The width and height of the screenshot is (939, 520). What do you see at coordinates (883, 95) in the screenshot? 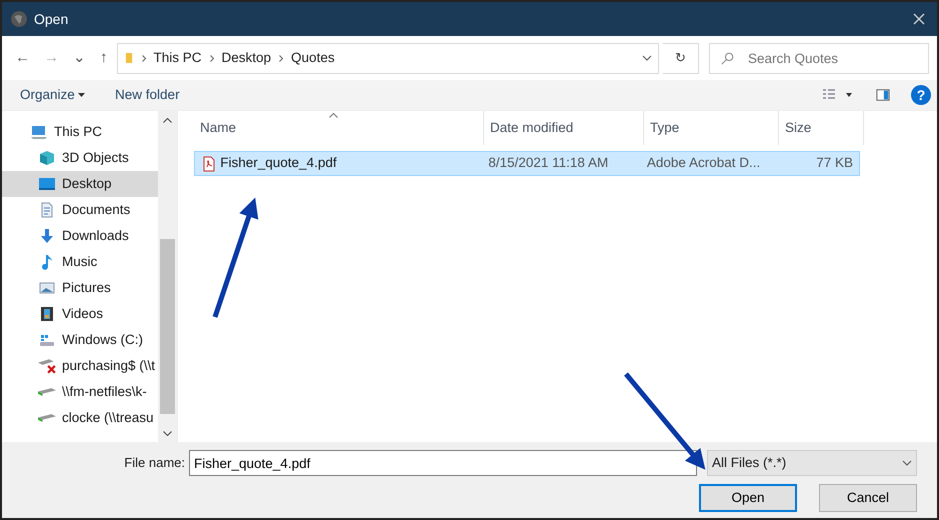
I see `preview-pane-icon` at bounding box center [883, 95].